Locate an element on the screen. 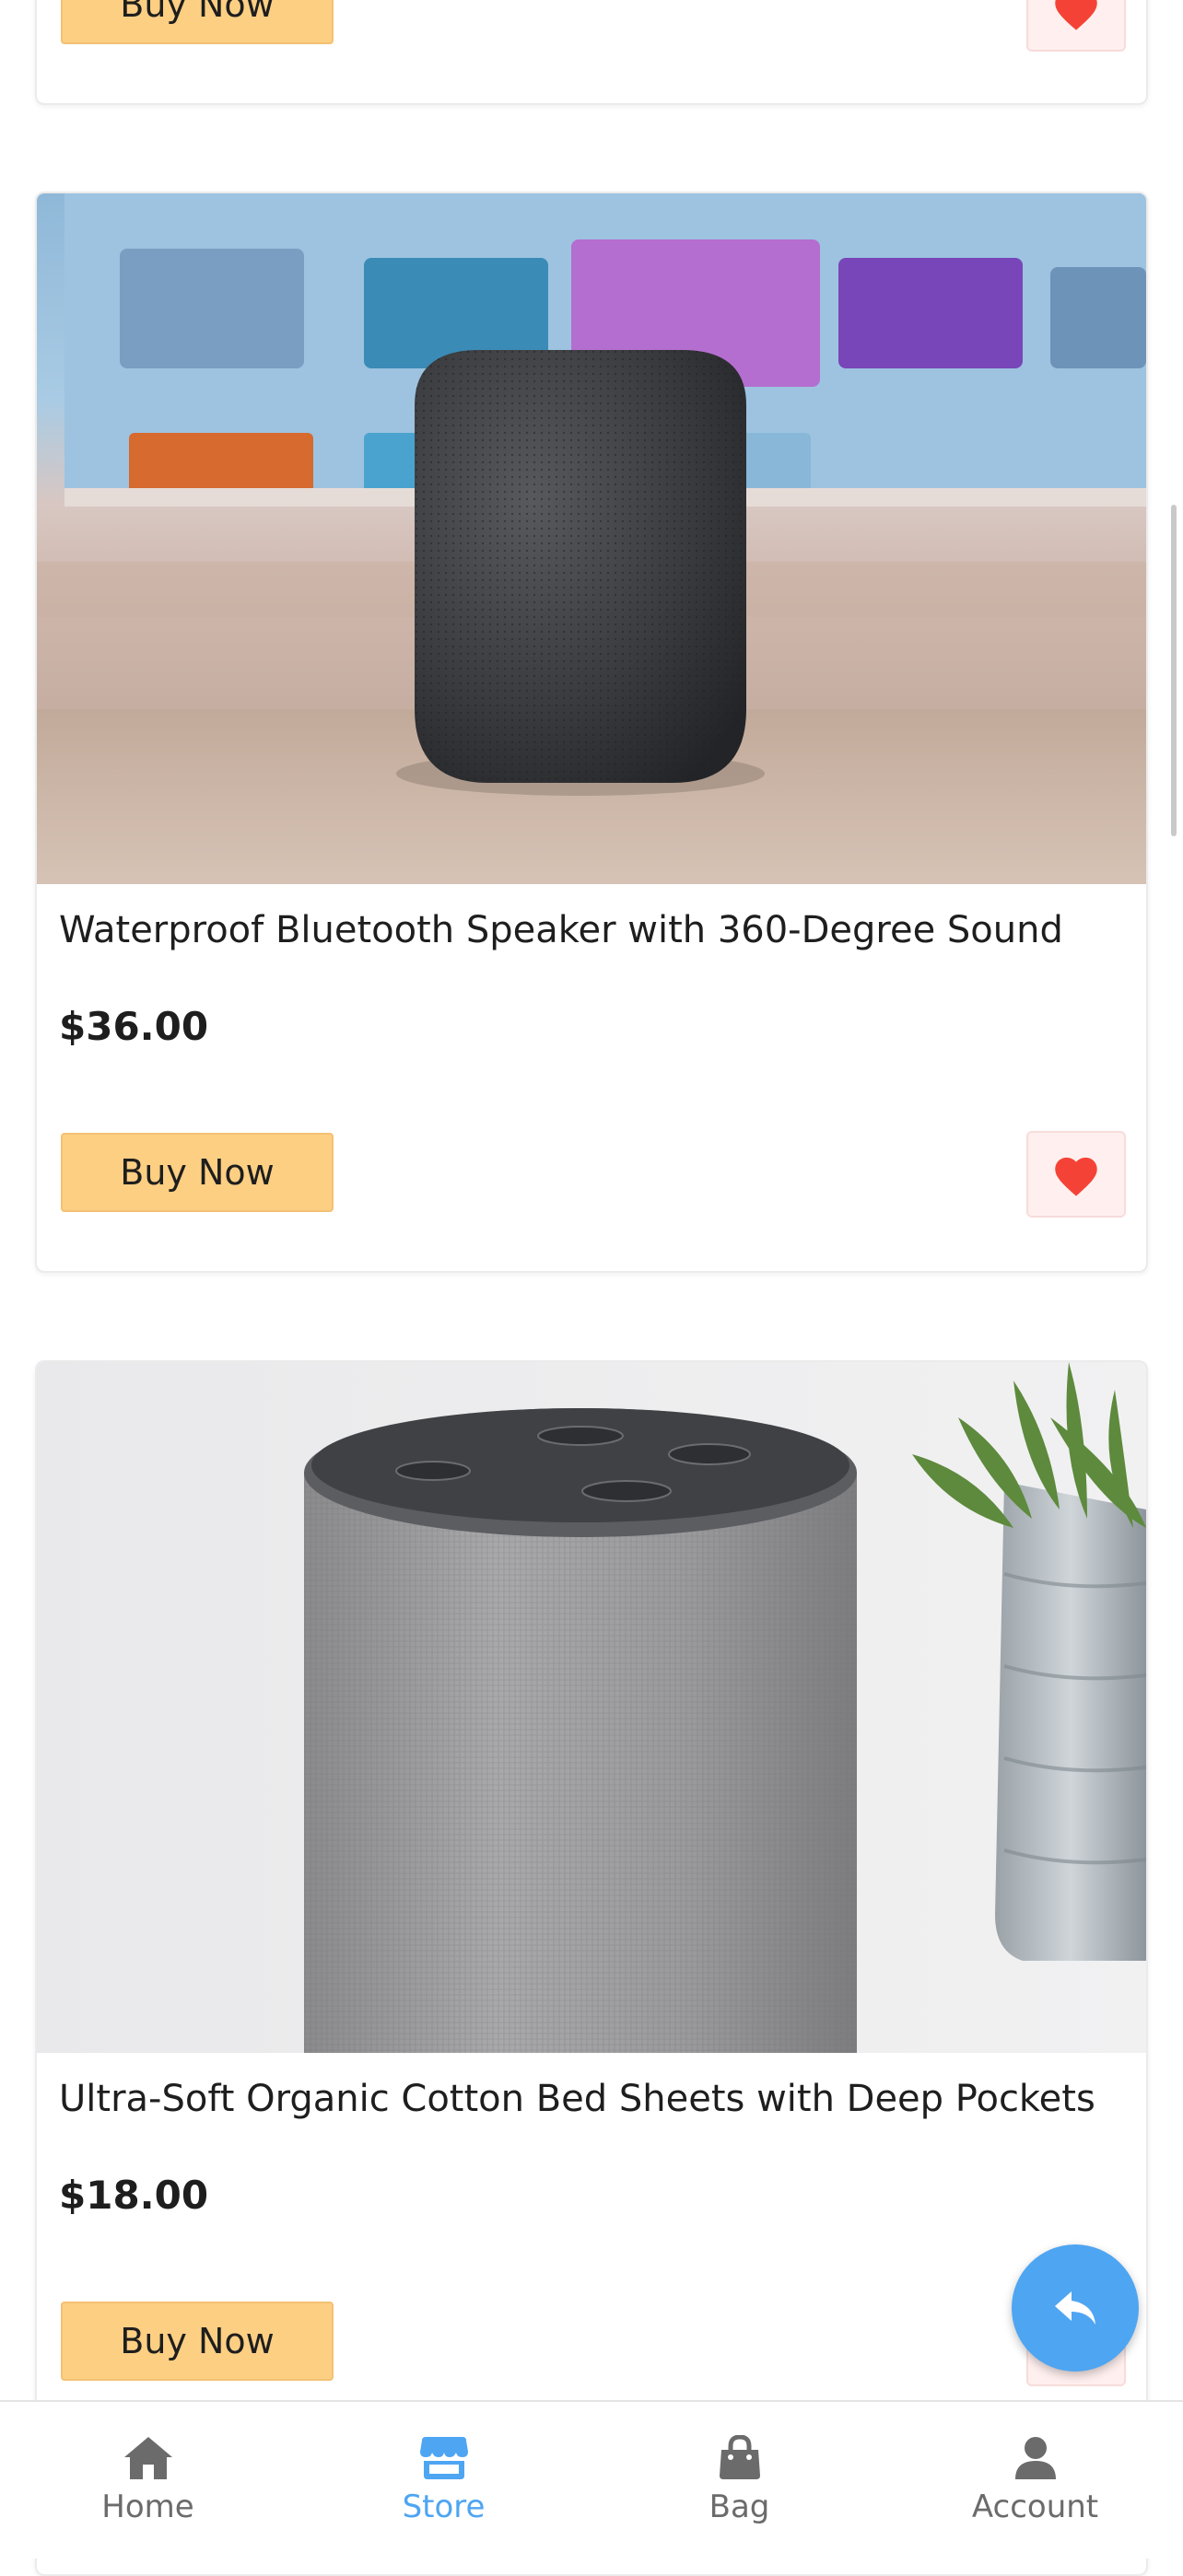 This screenshot has height=2576, width=1183. back-fab-button is located at coordinates (1075, 2308).